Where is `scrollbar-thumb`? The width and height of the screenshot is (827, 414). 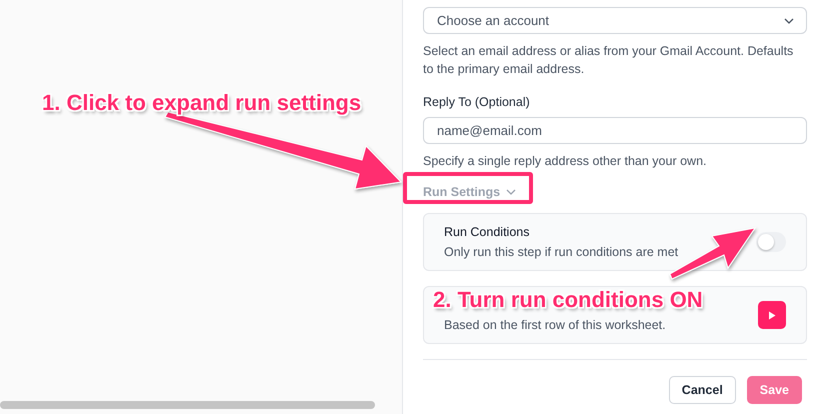 scrollbar-thumb is located at coordinates (187, 405).